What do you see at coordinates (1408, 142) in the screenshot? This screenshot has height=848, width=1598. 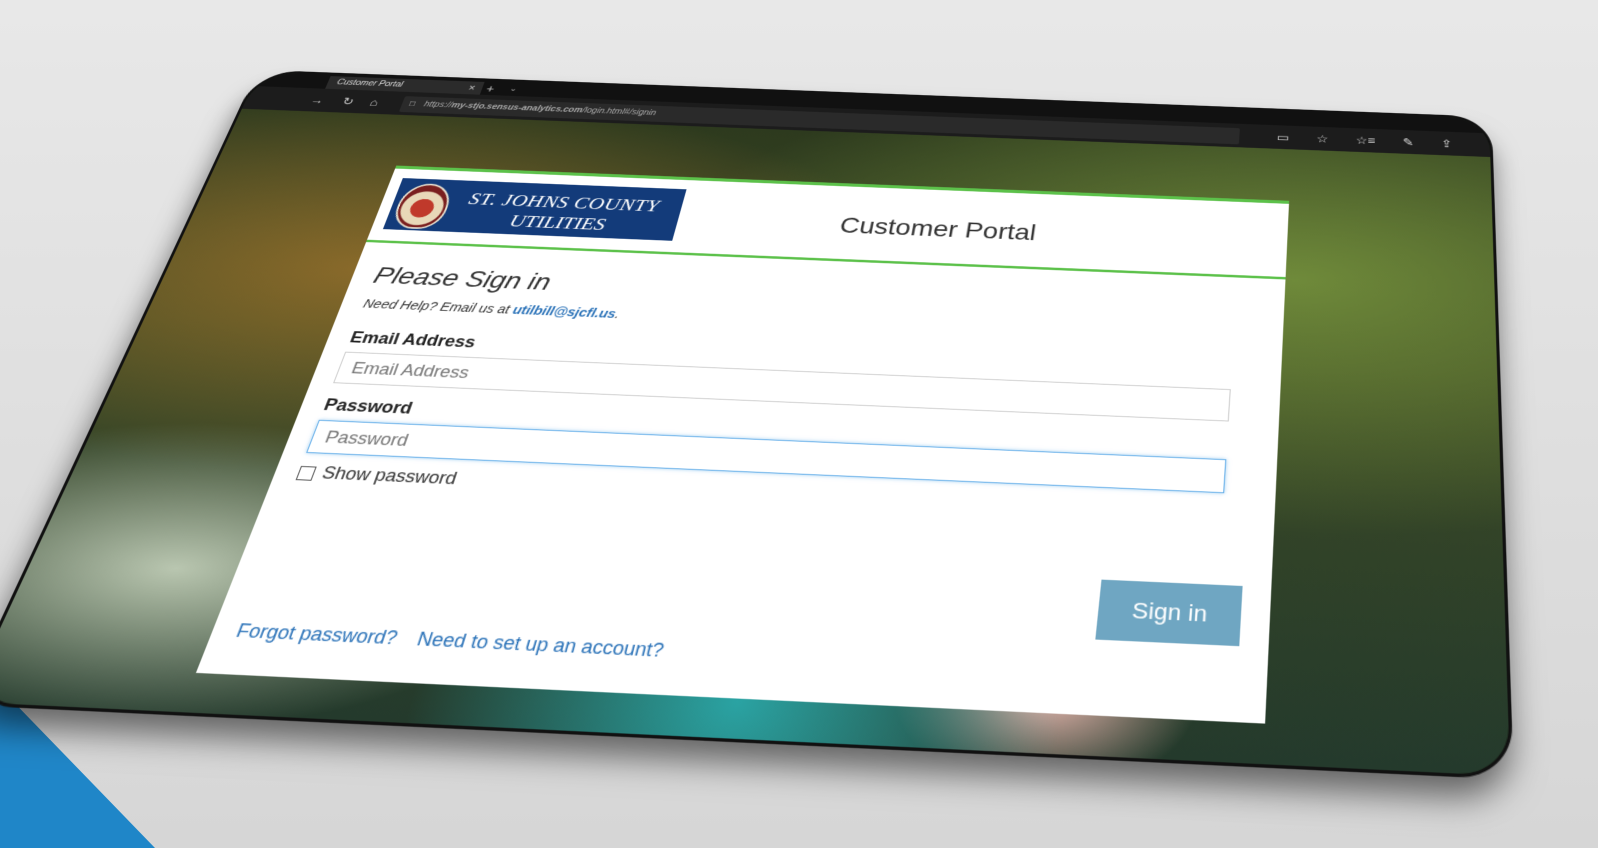 I see `notes-pen-icon: ✎` at bounding box center [1408, 142].